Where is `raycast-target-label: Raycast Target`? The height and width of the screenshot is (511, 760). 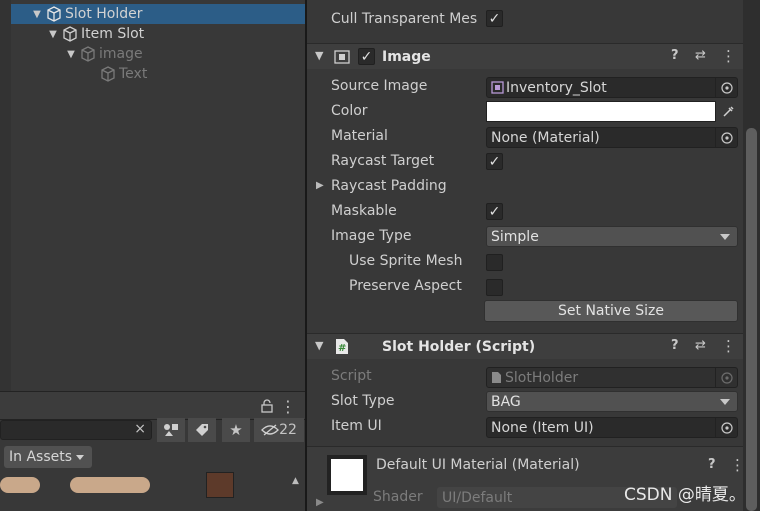
raycast-target-label: Raycast Target is located at coordinates (383, 161).